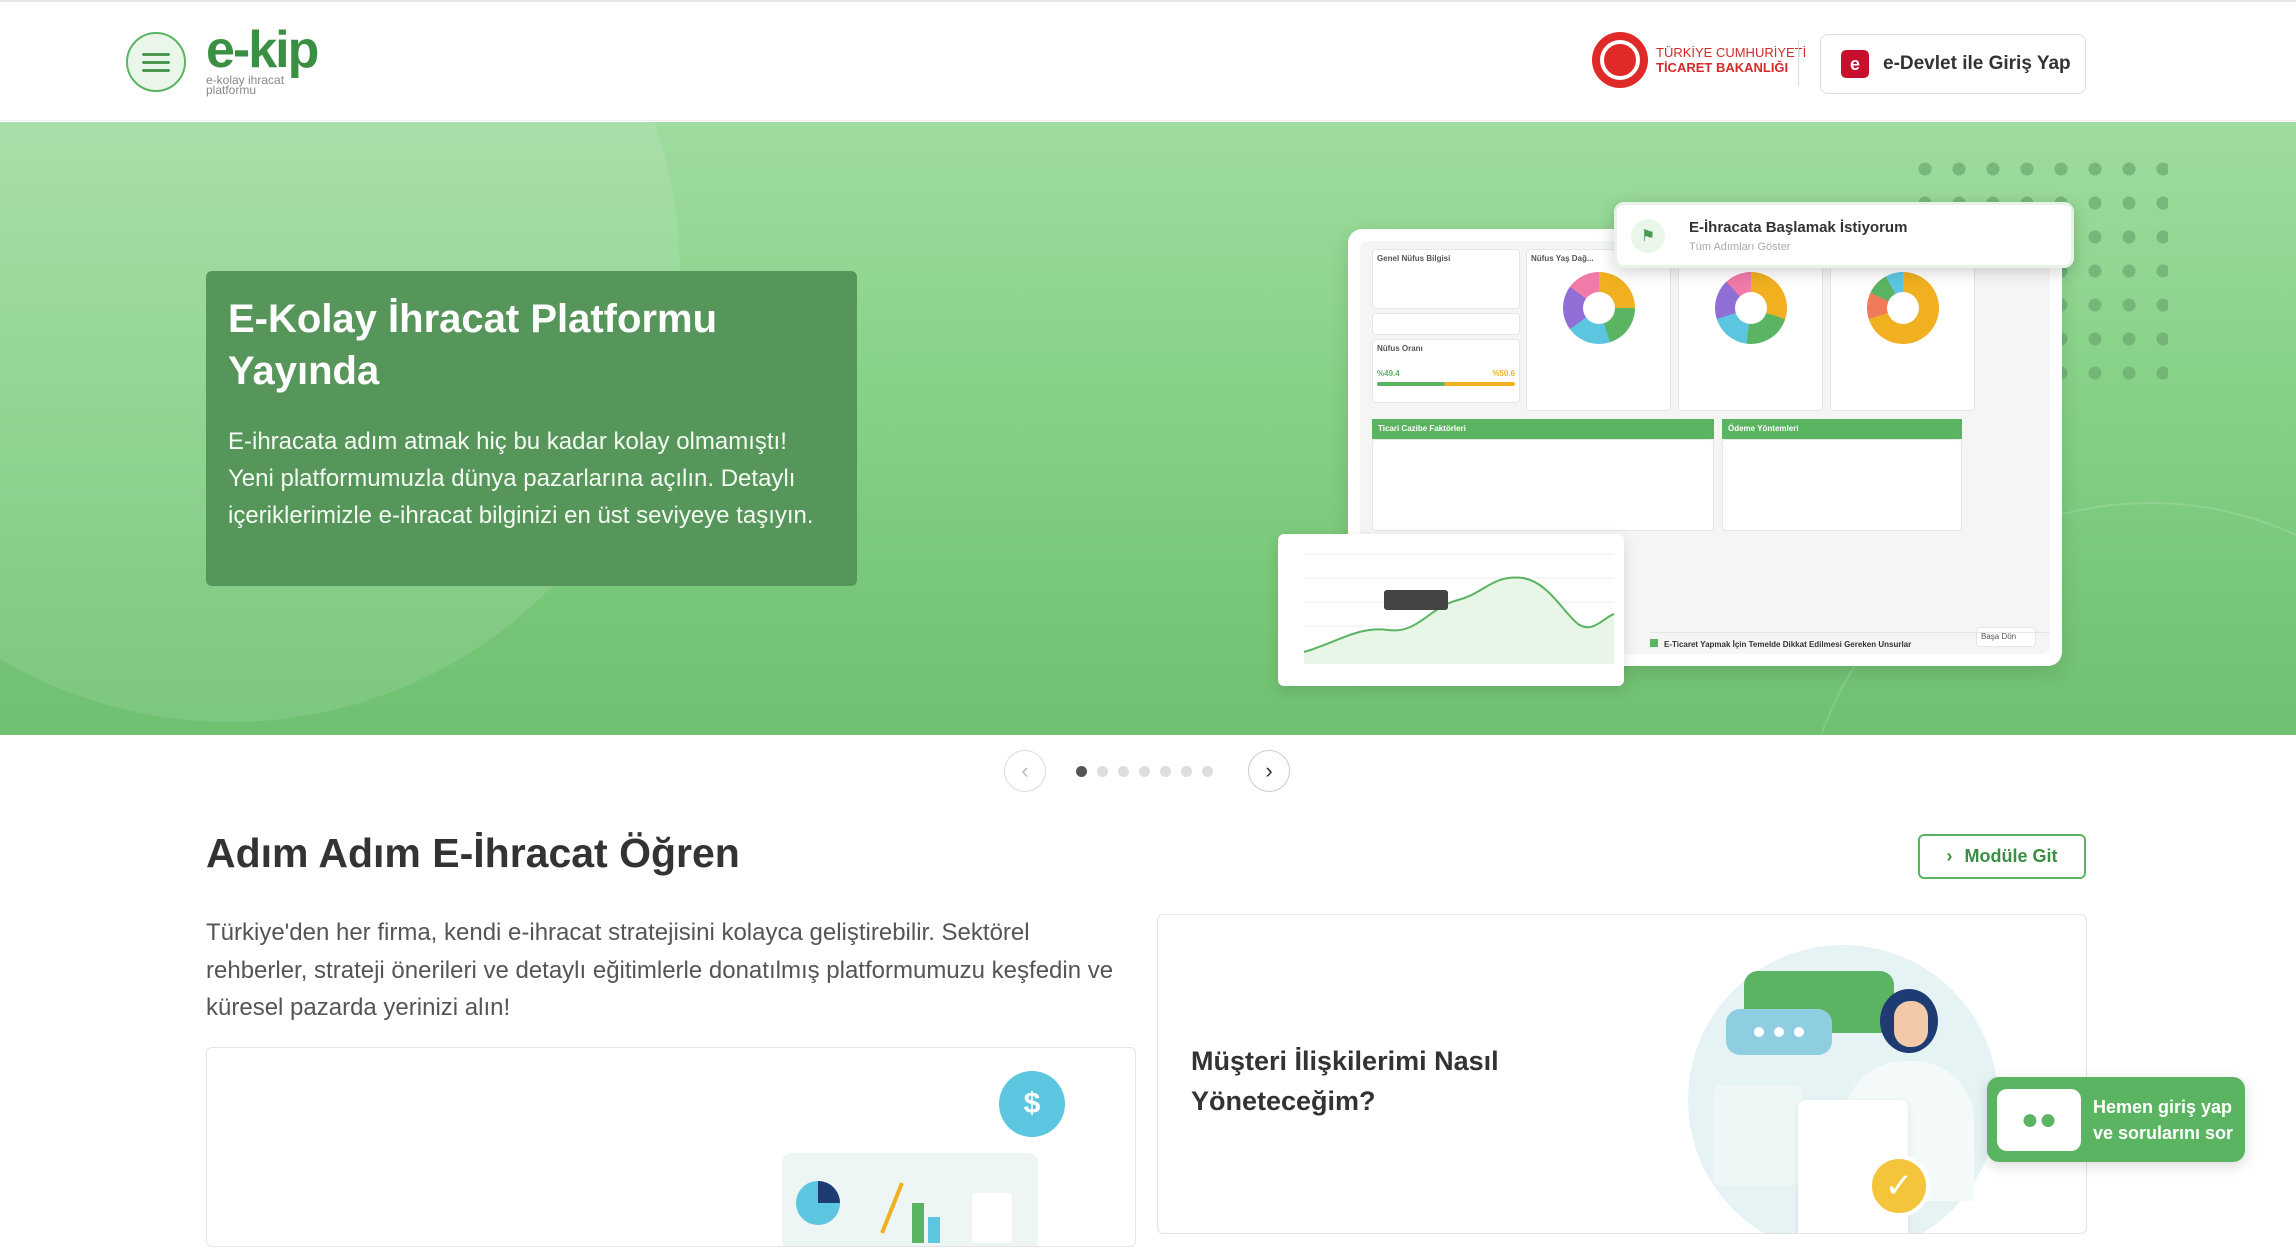 This screenshot has height=1247, width=2296. Describe the element at coordinates (1400, 348) in the screenshot. I see `mock-ratio-title: Nüfus Oranı` at that location.